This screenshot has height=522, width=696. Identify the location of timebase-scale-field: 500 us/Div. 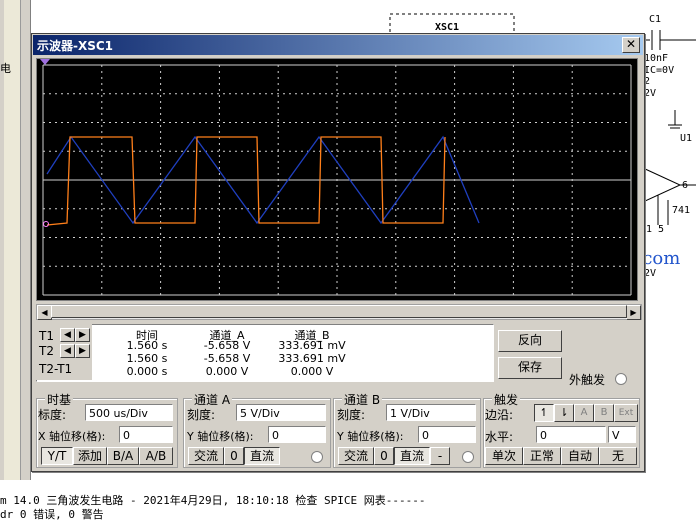
(129, 412).